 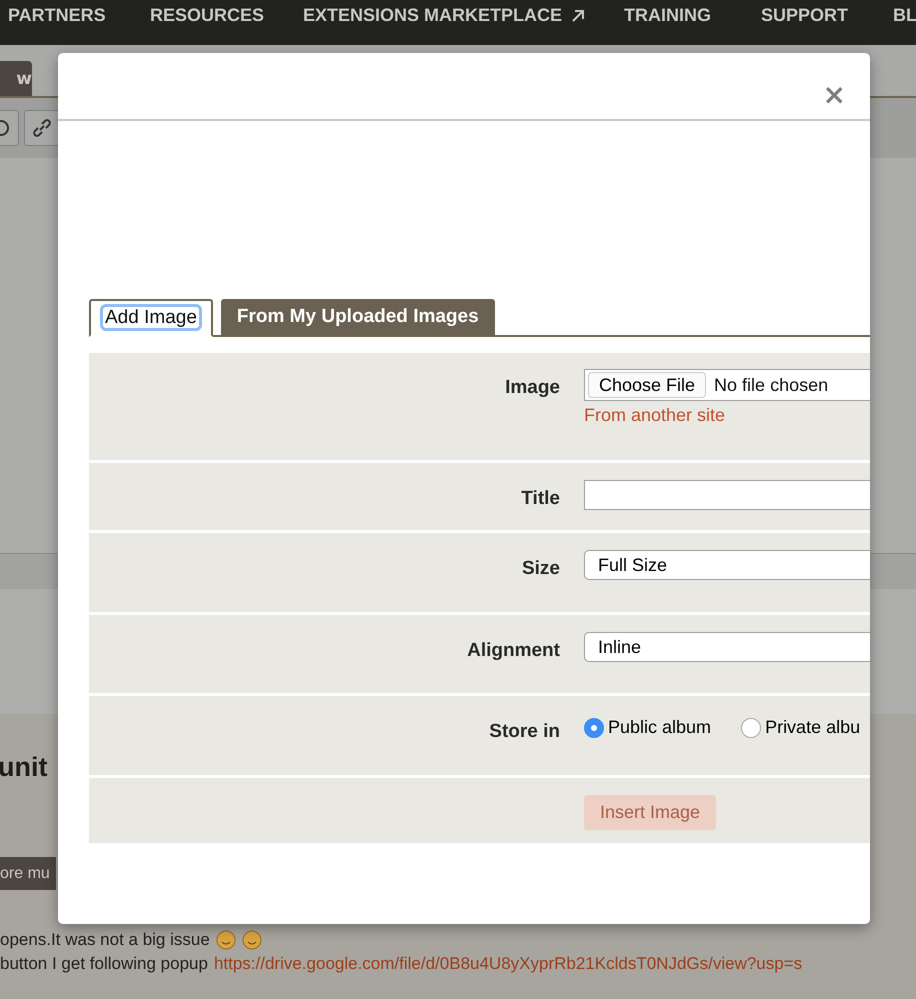 I want to click on close-button: ×, so click(x=834, y=95).